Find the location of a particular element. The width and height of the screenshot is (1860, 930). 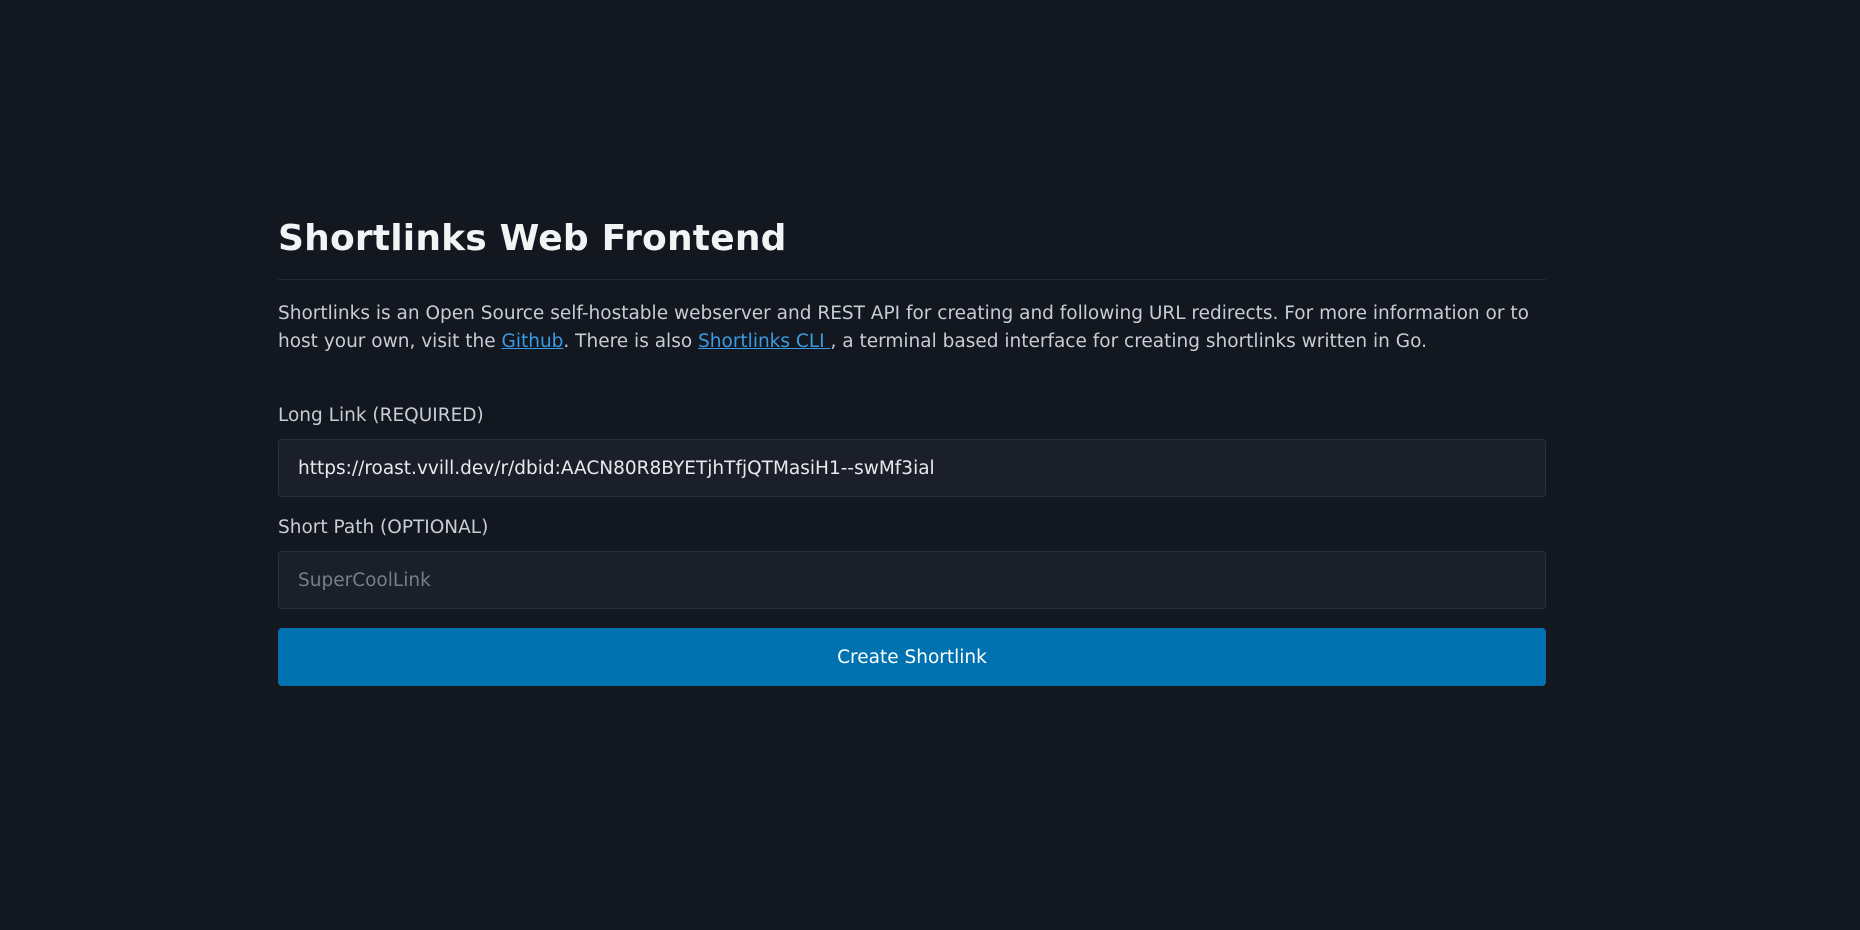

long-link-group: Long Link (REQUIRED) is located at coordinates (912, 450).